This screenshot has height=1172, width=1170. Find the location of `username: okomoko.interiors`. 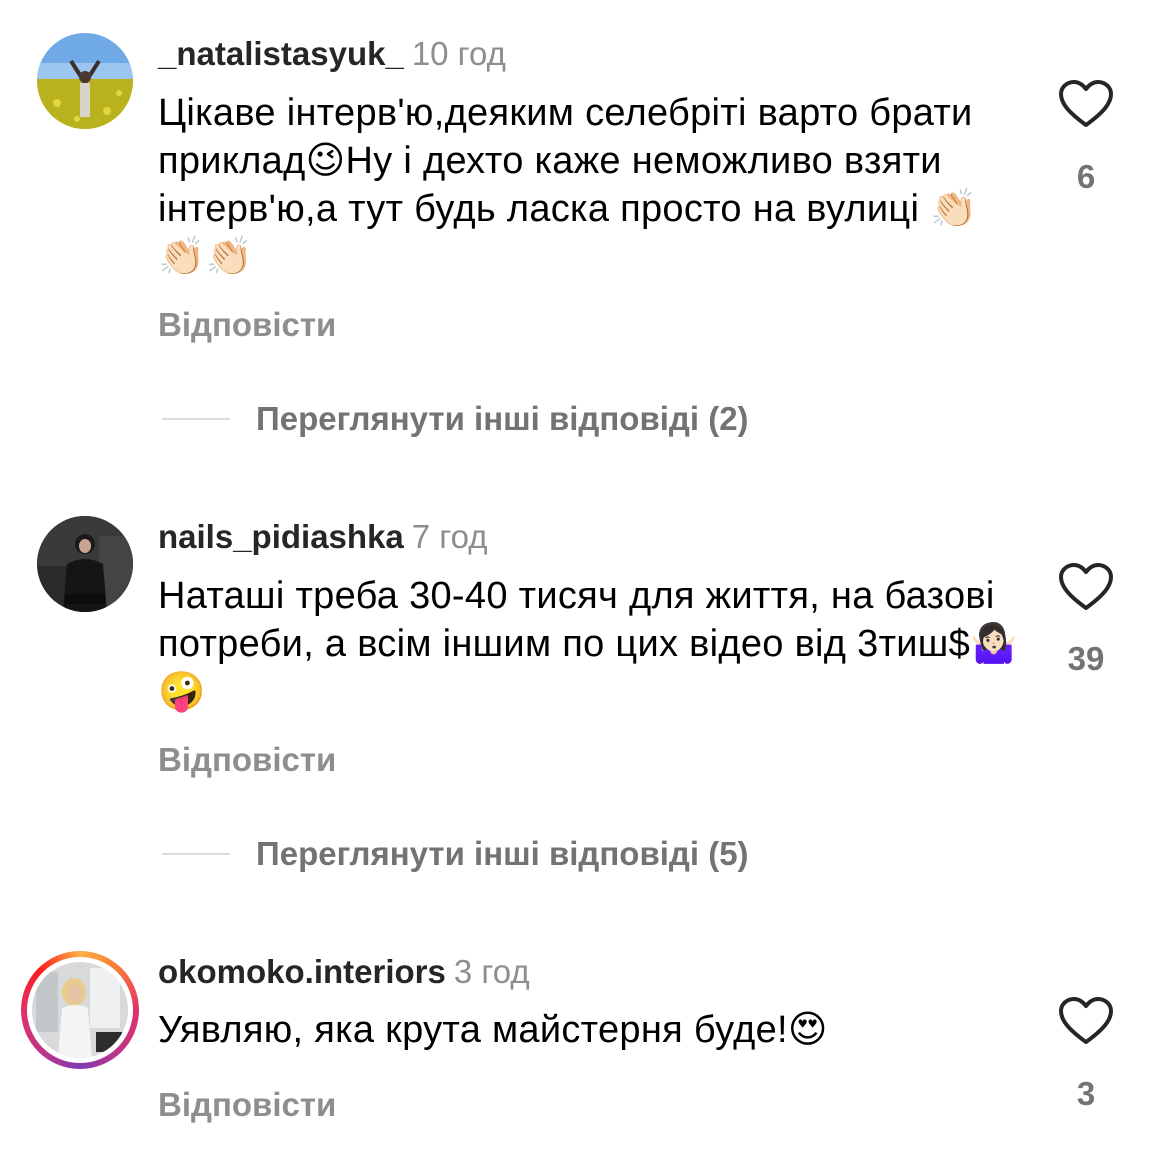

username: okomoko.interiors is located at coordinates (302, 971).